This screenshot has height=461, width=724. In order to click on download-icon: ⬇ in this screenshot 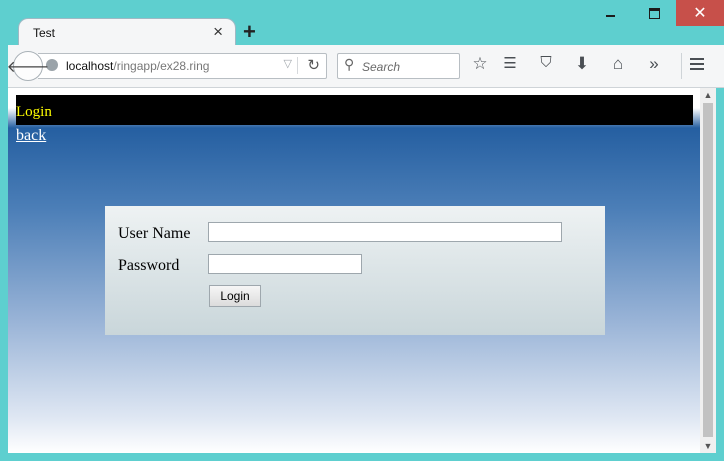, I will do `click(582, 64)`.